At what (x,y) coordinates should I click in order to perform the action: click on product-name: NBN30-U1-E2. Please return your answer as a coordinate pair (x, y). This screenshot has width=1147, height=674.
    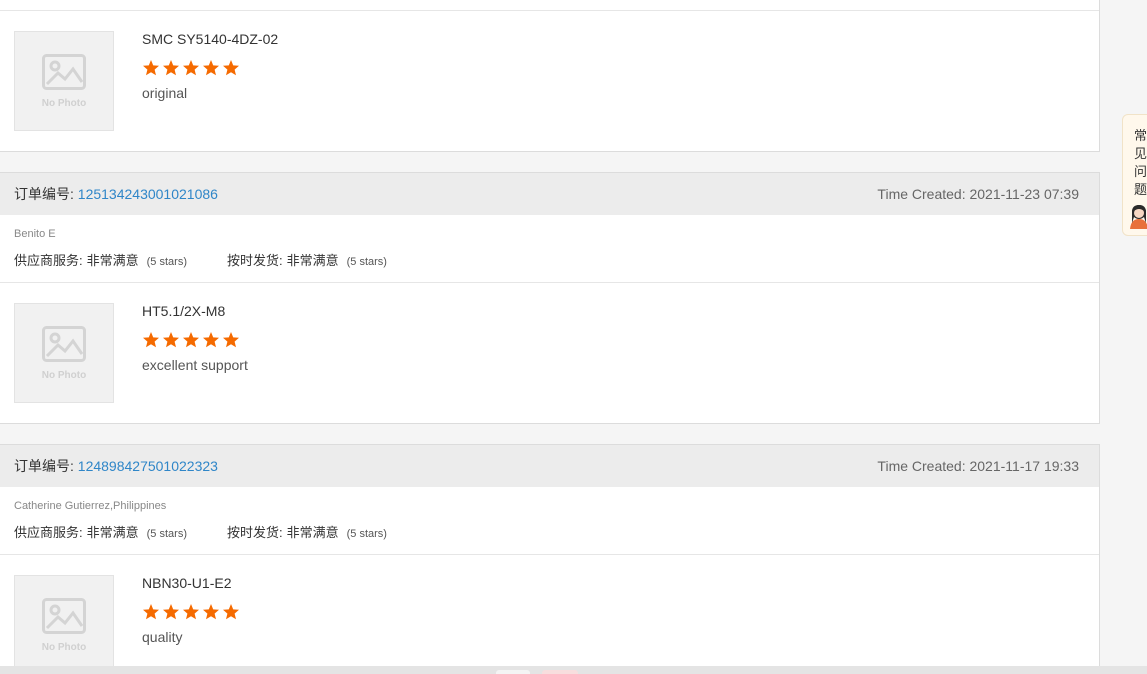
    Looking at the image, I should click on (192, 584).